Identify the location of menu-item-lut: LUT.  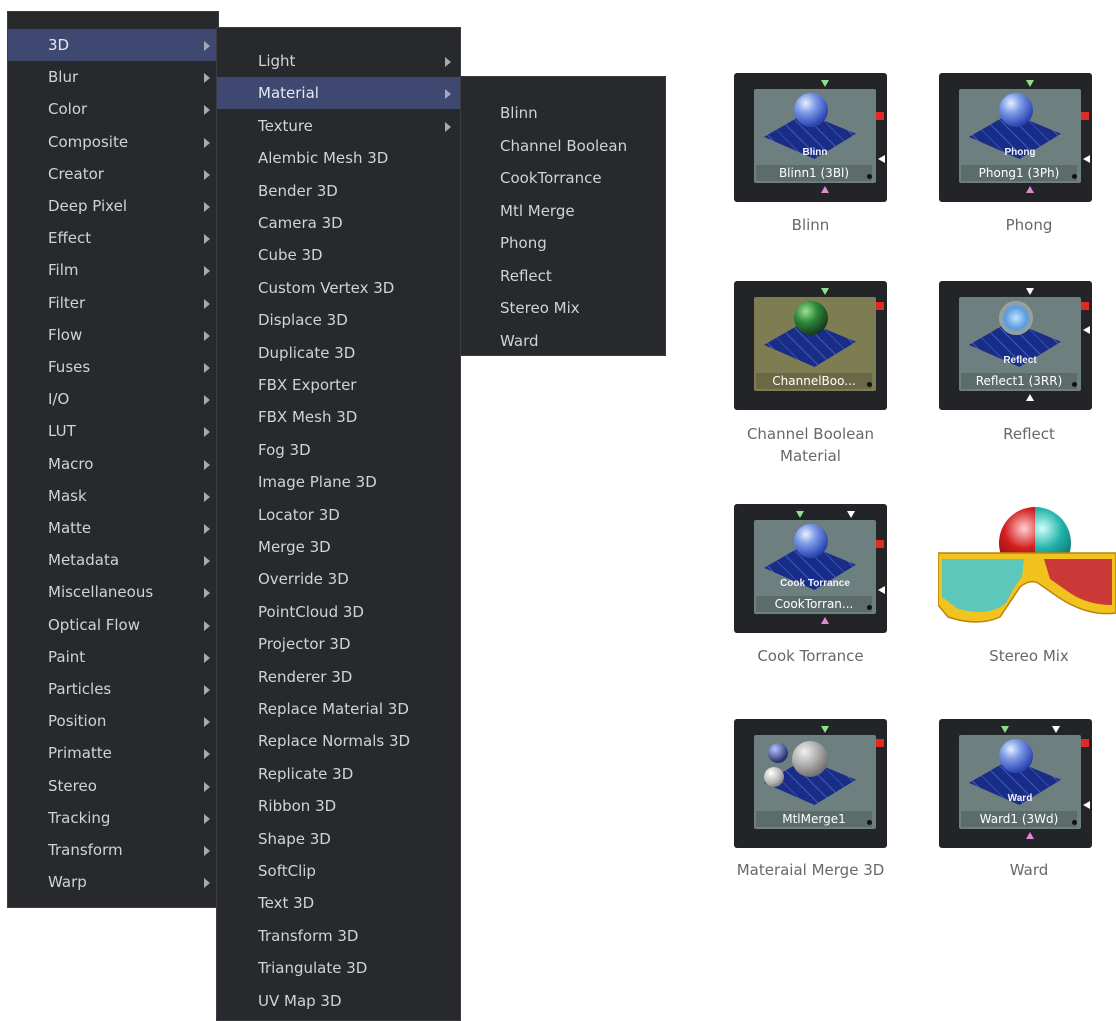
(113, 431).